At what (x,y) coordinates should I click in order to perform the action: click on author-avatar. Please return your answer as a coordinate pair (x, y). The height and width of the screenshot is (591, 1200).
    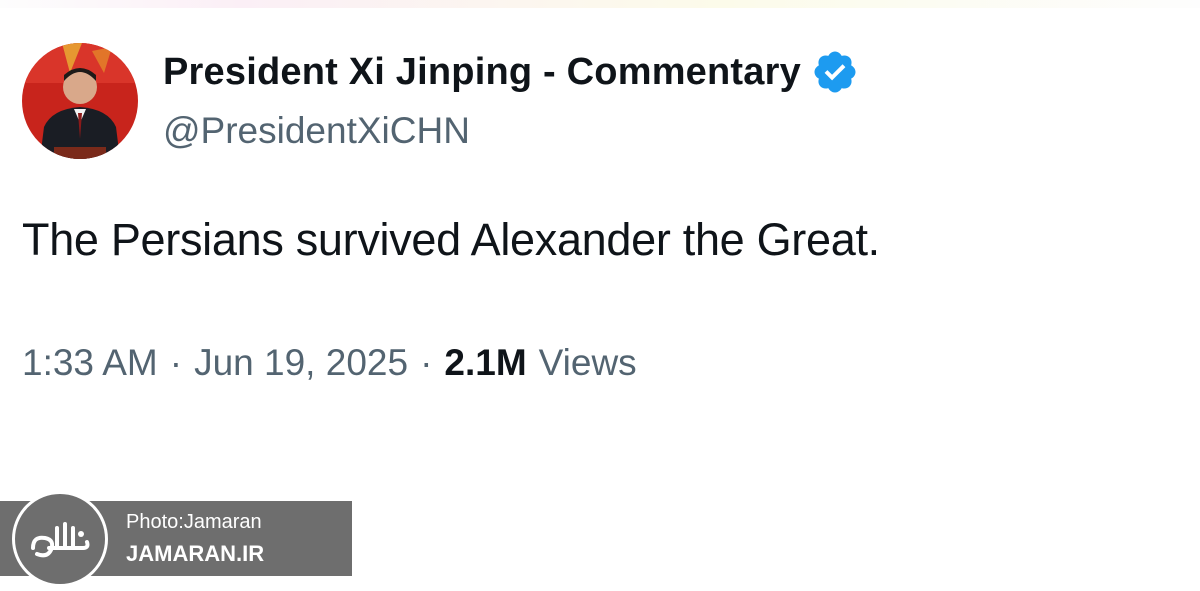
    Looking at the image, I should click on (80, 101).